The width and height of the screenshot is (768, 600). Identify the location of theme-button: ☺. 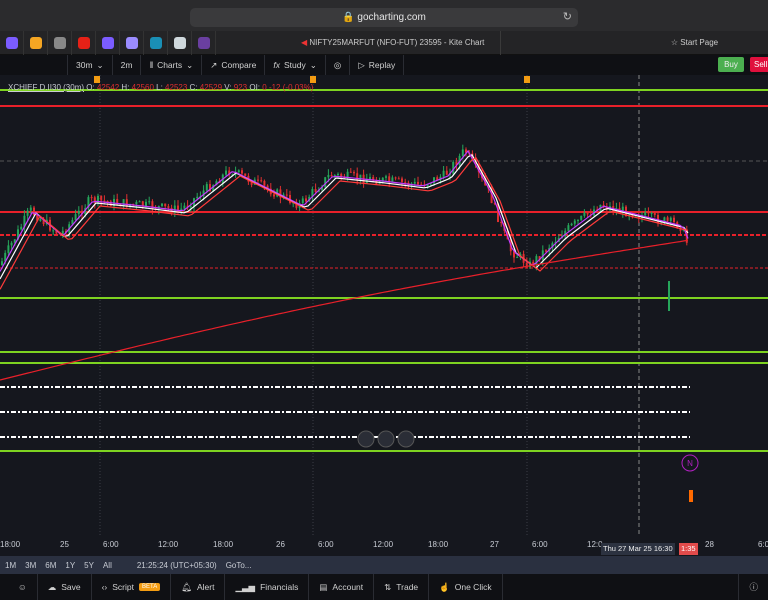
(19, 587).